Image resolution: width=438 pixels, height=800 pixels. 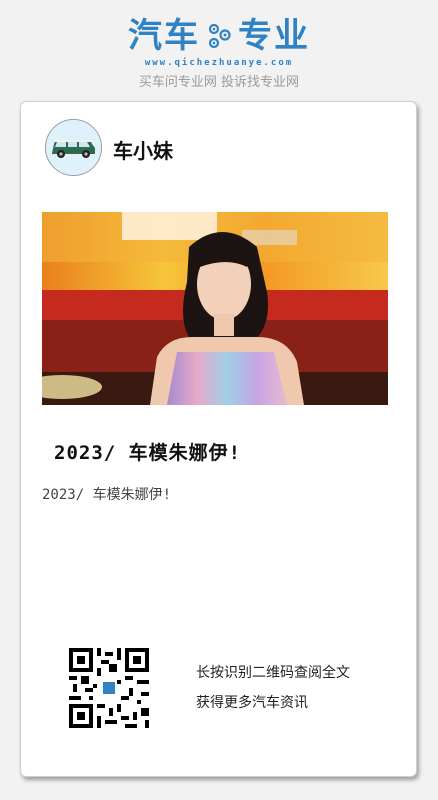 What do you see at coordinates (252, 703) in the screenshot?
I see `qr-subtext: 获得更多汽车资讯` at bounding box center [252, 703].